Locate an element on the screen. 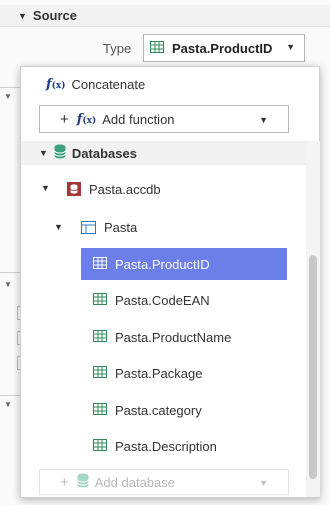 The width and height of the screenshot is (330, 505). field-label: Pasta.category is located at coordinates (158, 410).